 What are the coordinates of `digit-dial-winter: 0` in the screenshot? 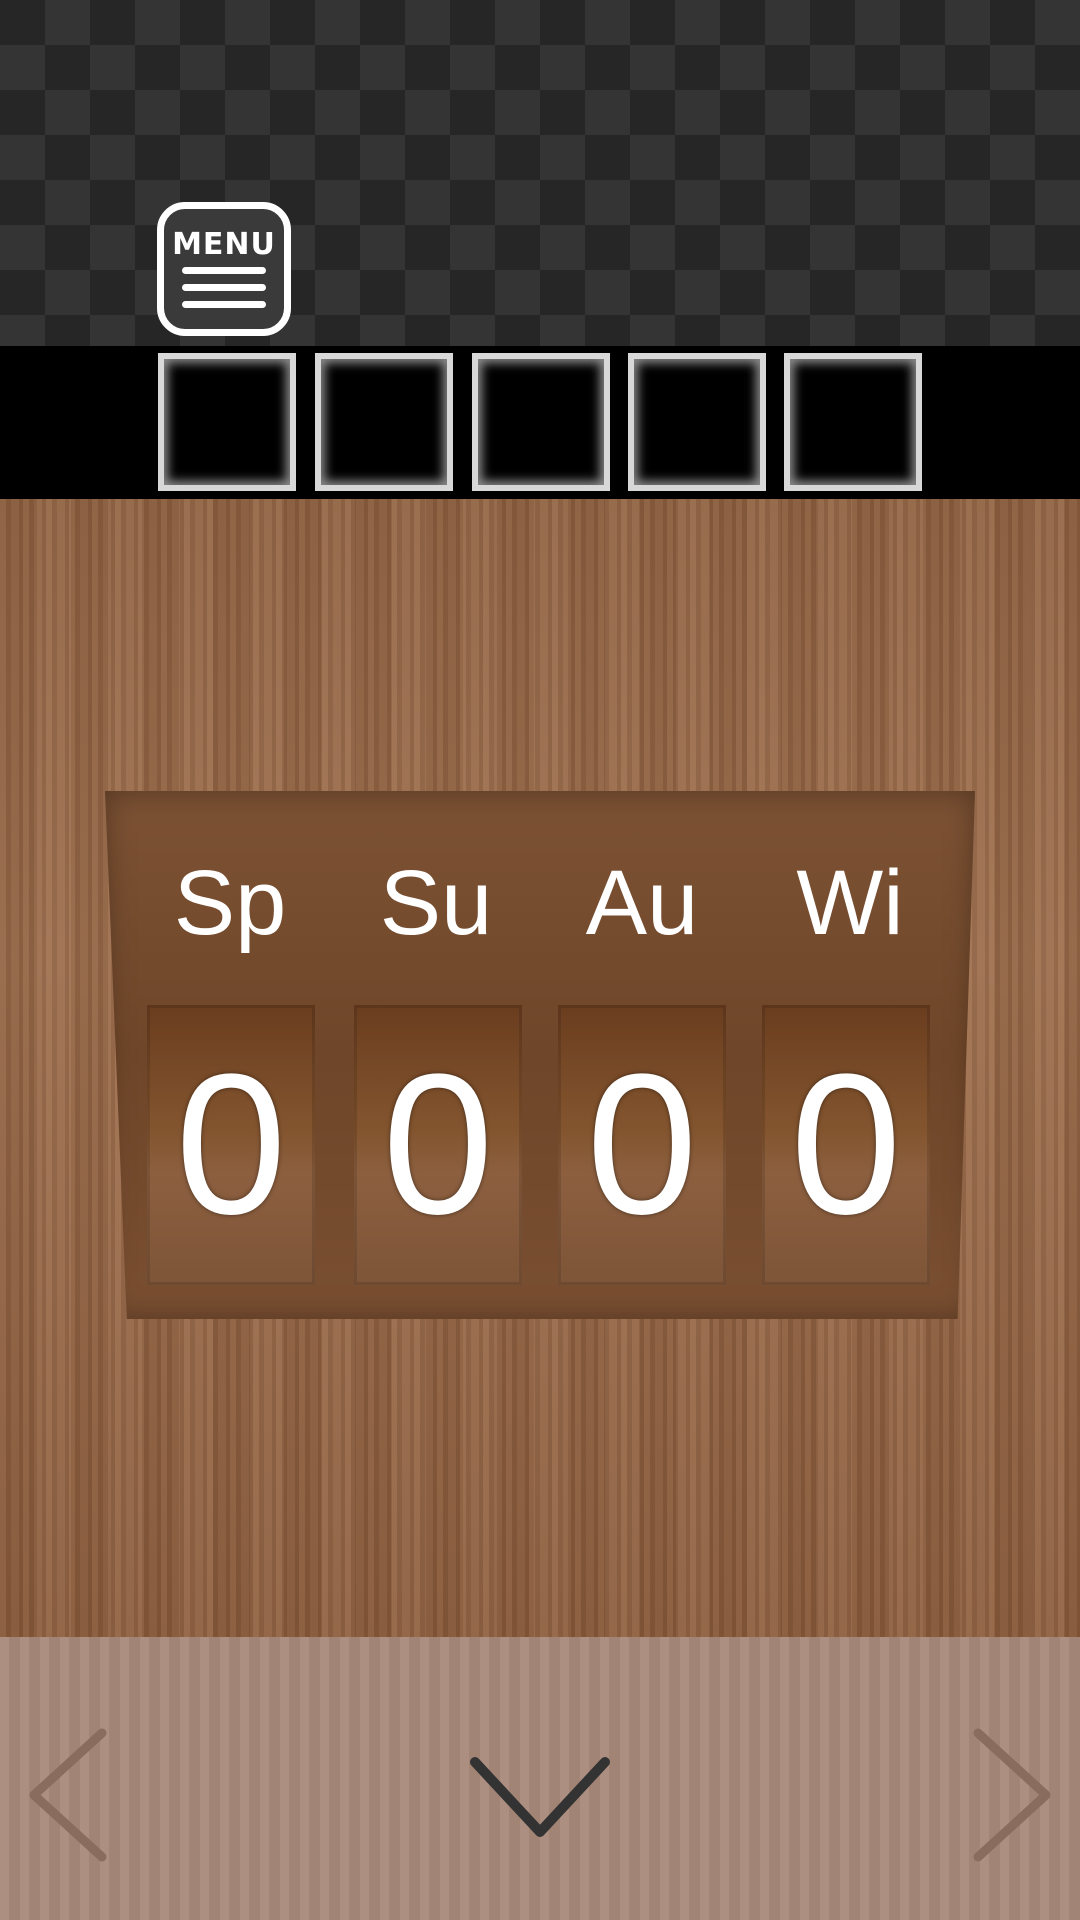 It's located at (846, 1145).